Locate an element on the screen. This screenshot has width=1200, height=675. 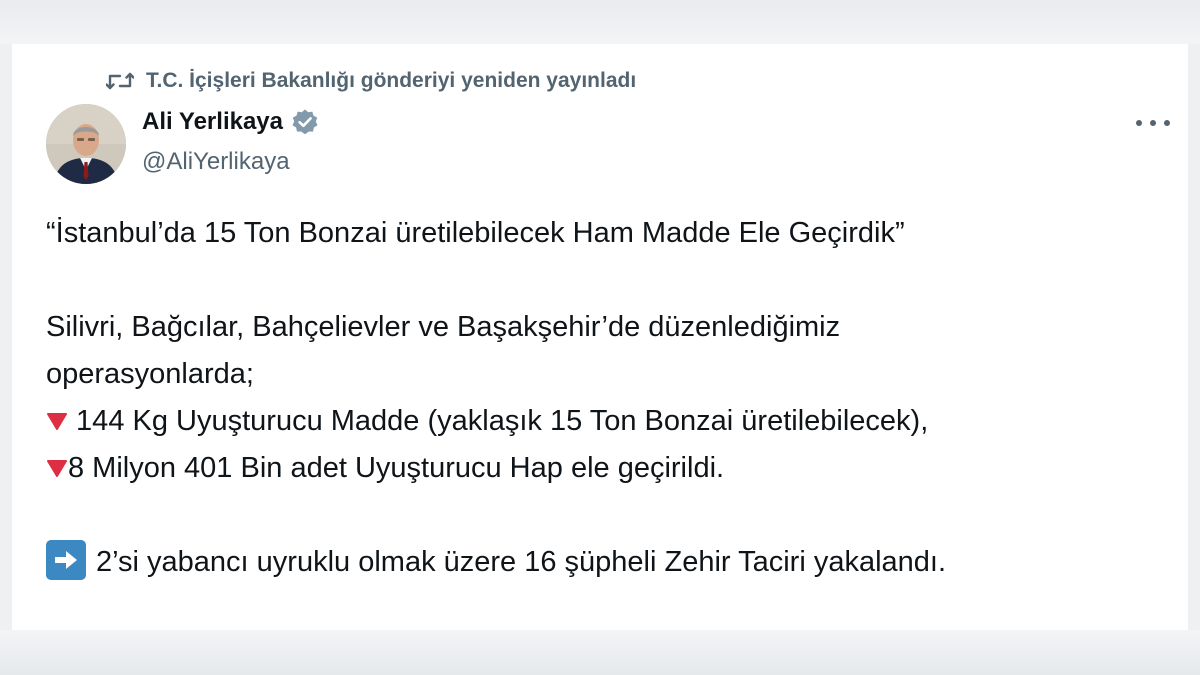
author-handle: @AliYerlikaya is located at coordinates (216, 162).